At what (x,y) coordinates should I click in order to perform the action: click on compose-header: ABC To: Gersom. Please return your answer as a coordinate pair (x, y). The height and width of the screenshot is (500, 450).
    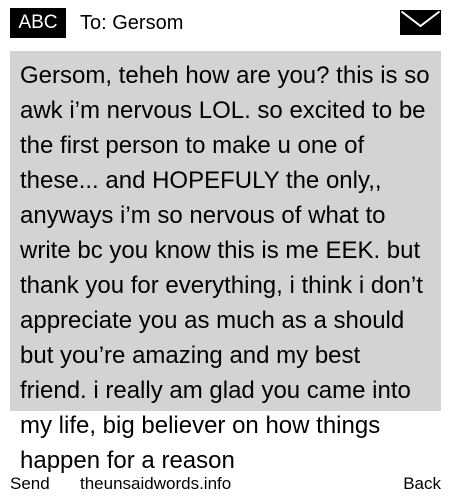
    Looking at the image, I should click on (225, 22).